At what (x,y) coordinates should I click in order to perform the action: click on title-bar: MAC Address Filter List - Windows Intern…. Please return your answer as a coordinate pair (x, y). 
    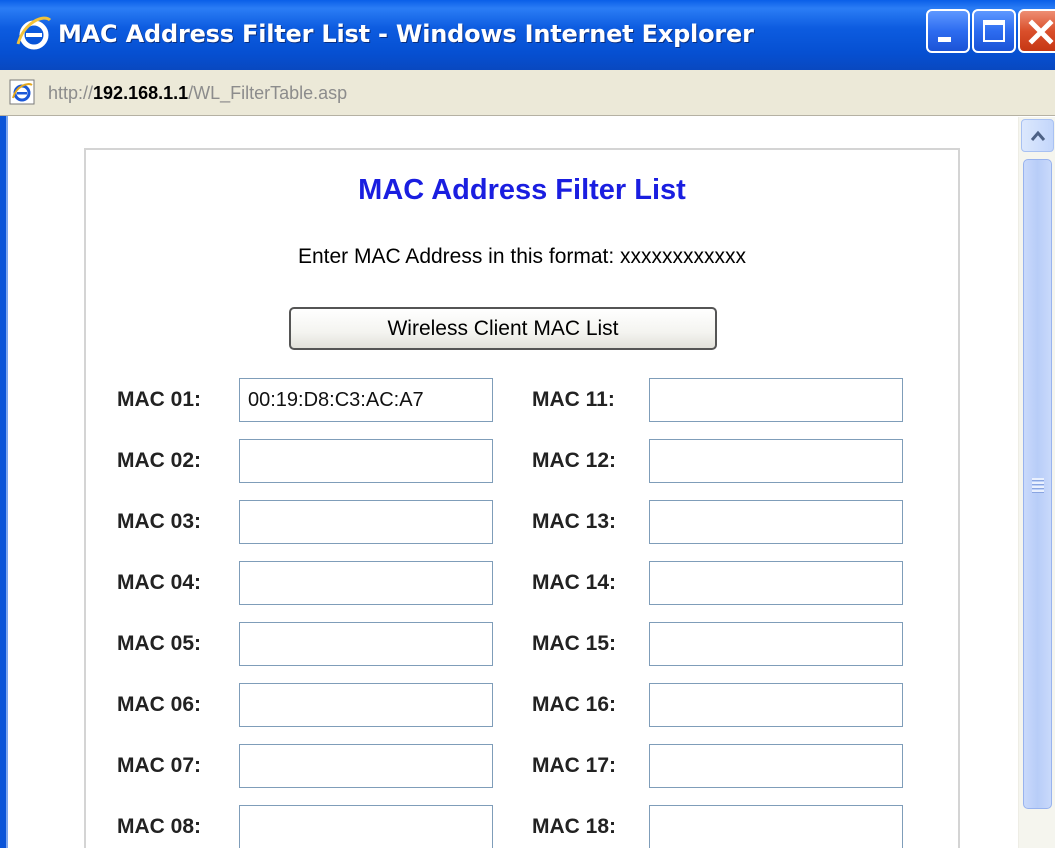
    Looking at the image, I should click on (527, 35).